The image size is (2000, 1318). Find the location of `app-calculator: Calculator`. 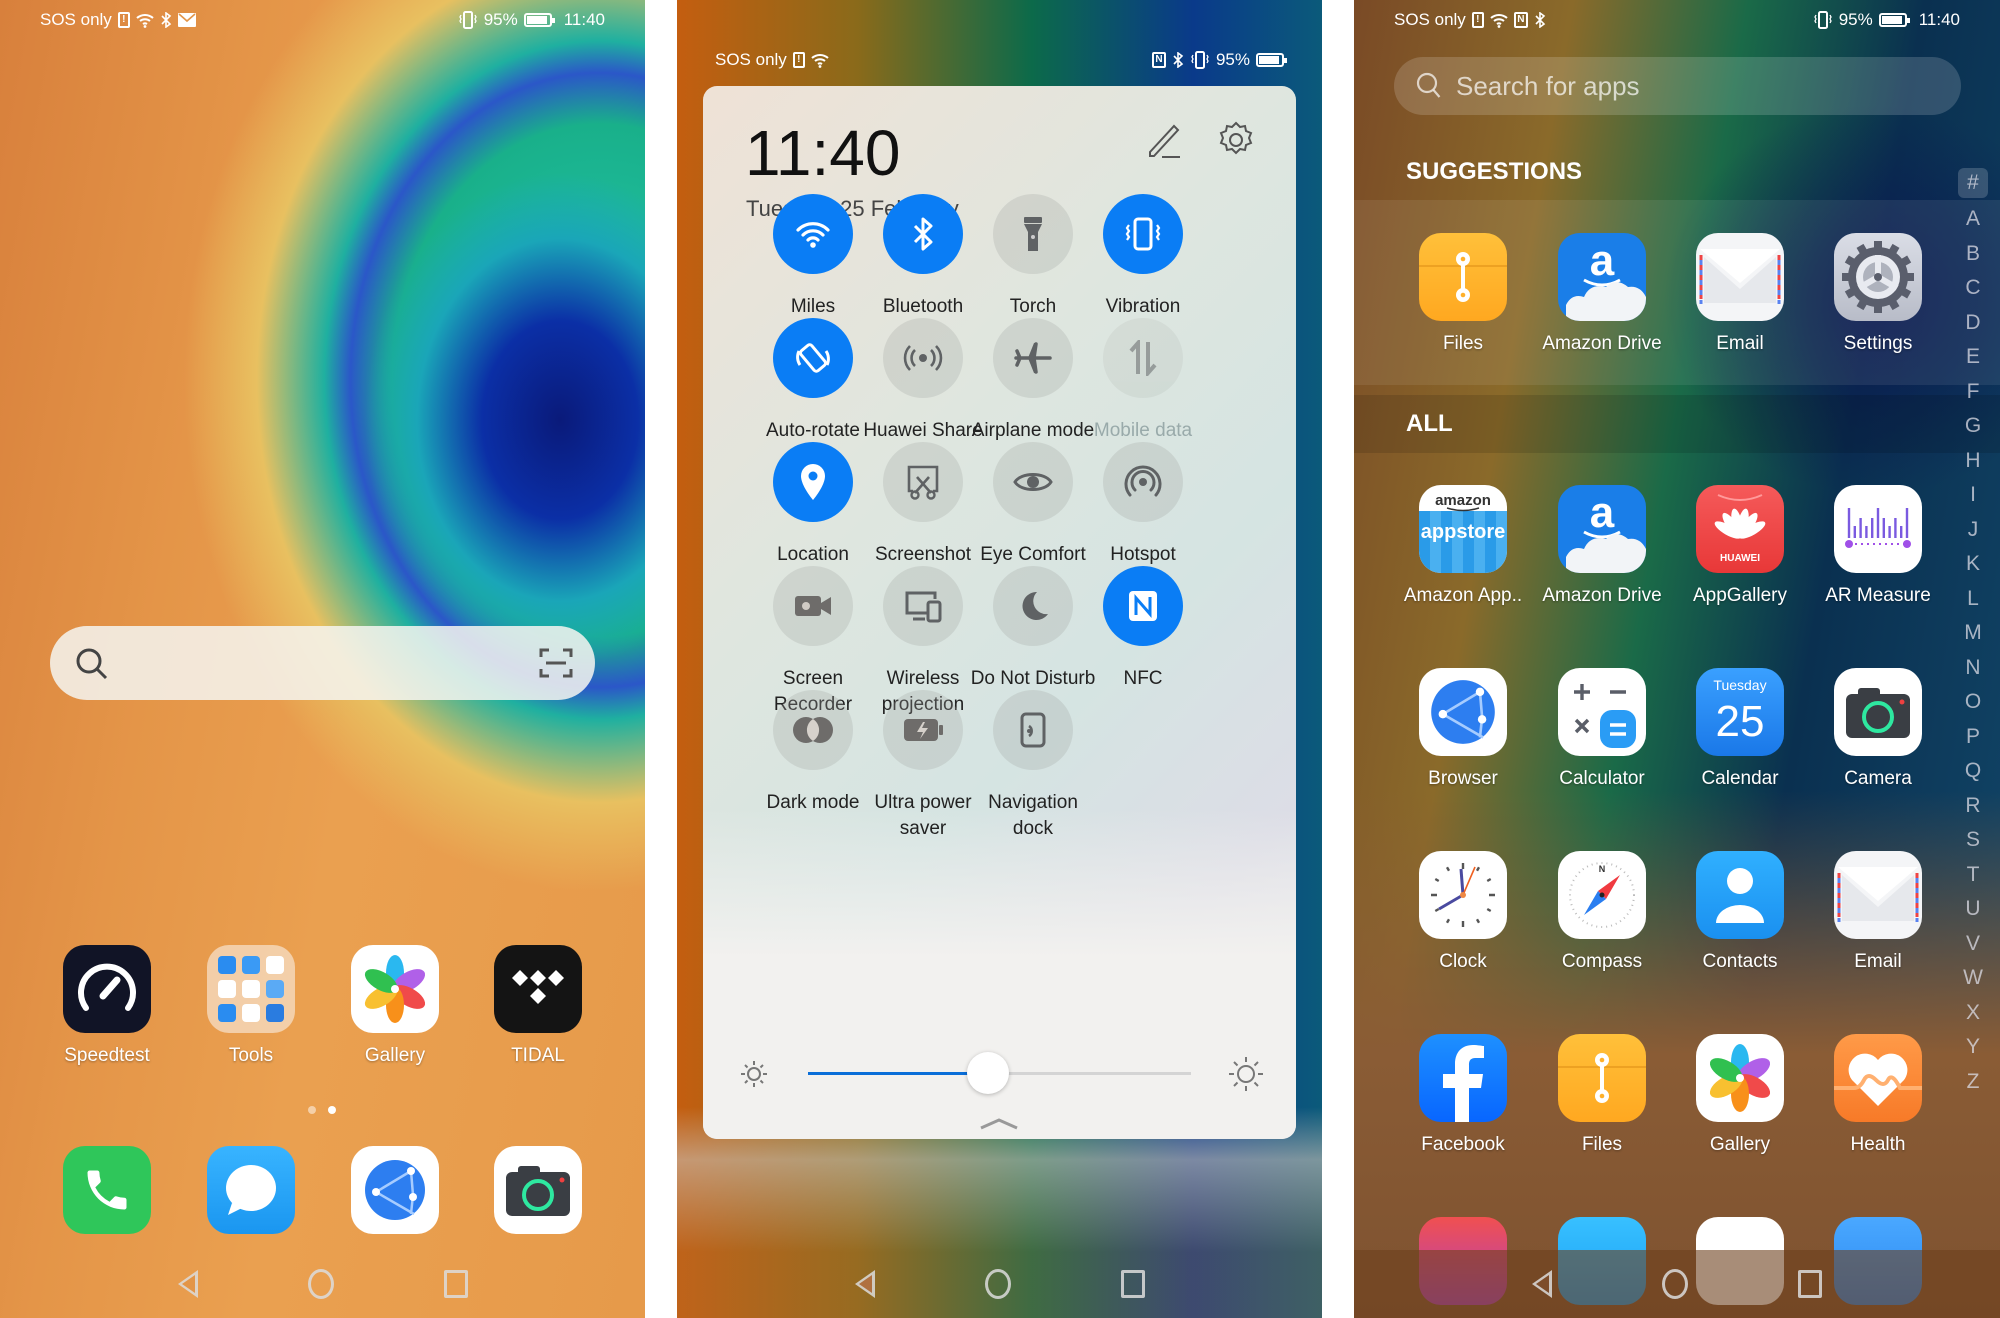

app-calculator: Calculator is located at coordinates (1602, 729).